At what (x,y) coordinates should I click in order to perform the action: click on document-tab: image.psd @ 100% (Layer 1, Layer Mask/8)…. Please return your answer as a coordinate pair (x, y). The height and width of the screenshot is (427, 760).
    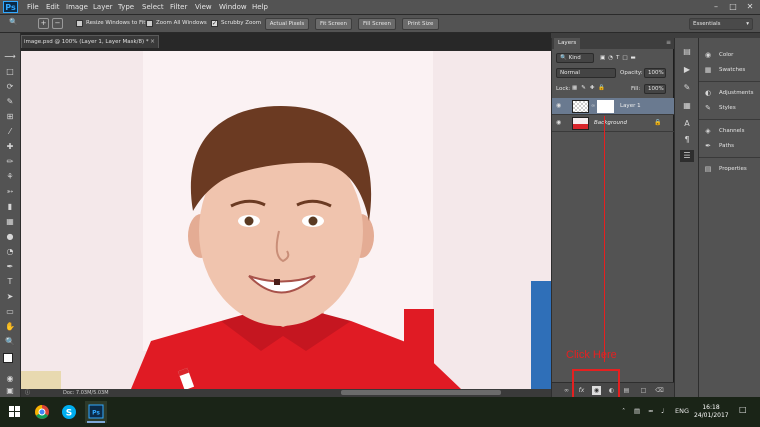
    Looking at the image, I should click on (90, 41).